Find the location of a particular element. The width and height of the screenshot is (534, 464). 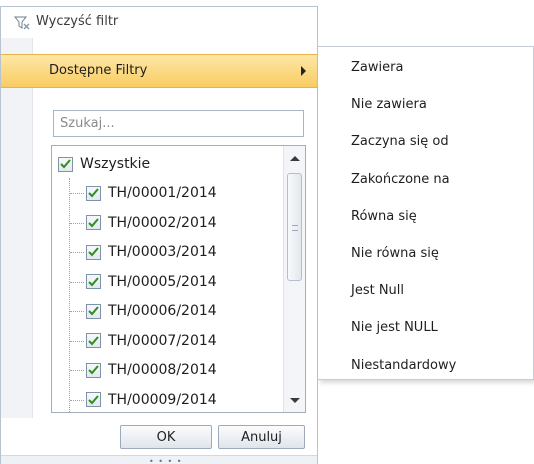

list-item: TH/00002/2014 is located at coordinates (151, 223).